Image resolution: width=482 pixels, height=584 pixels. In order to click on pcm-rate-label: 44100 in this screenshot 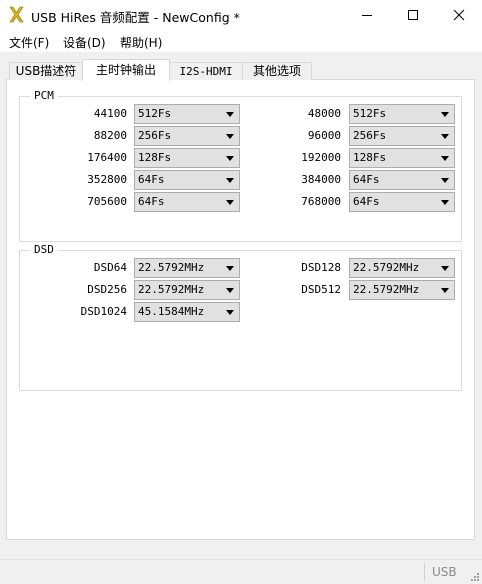, I will do `click(110, 113)`.